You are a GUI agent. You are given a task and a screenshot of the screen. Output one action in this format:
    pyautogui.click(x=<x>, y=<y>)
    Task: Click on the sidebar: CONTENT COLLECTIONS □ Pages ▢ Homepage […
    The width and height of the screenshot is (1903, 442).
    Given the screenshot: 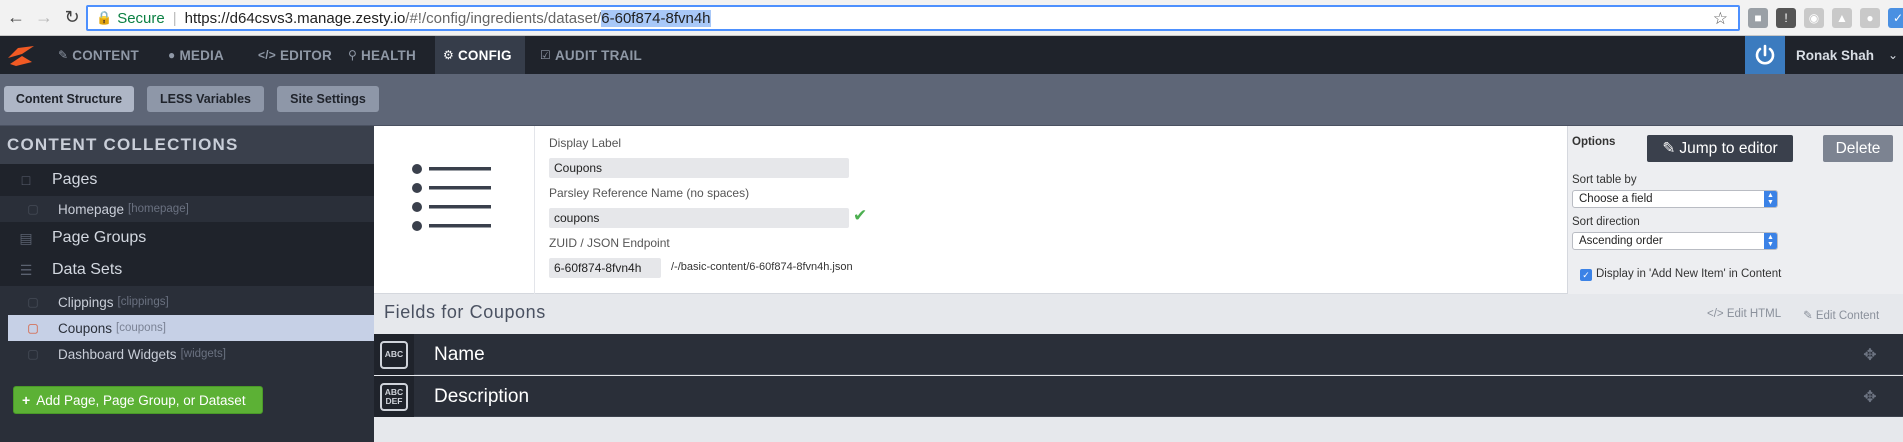 What is the action you would take?
    pyautogui.click(x=187, y=284)
    